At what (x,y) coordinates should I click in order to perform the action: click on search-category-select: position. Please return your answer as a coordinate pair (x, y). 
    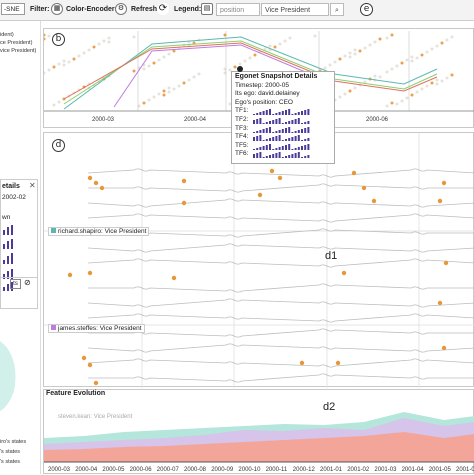
    Looking at the image, I should click on (238, 9).